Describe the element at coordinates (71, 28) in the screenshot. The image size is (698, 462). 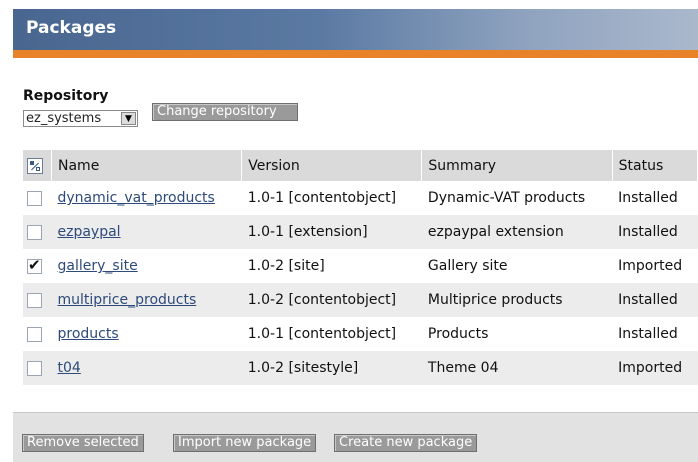
I see `page-title: Packages` at that location.